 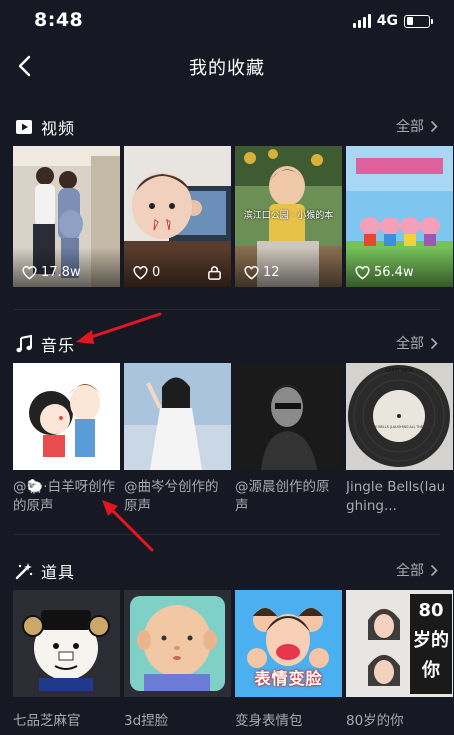 I want to click on page-title: 我的收藏, so click(x=227, y=68).